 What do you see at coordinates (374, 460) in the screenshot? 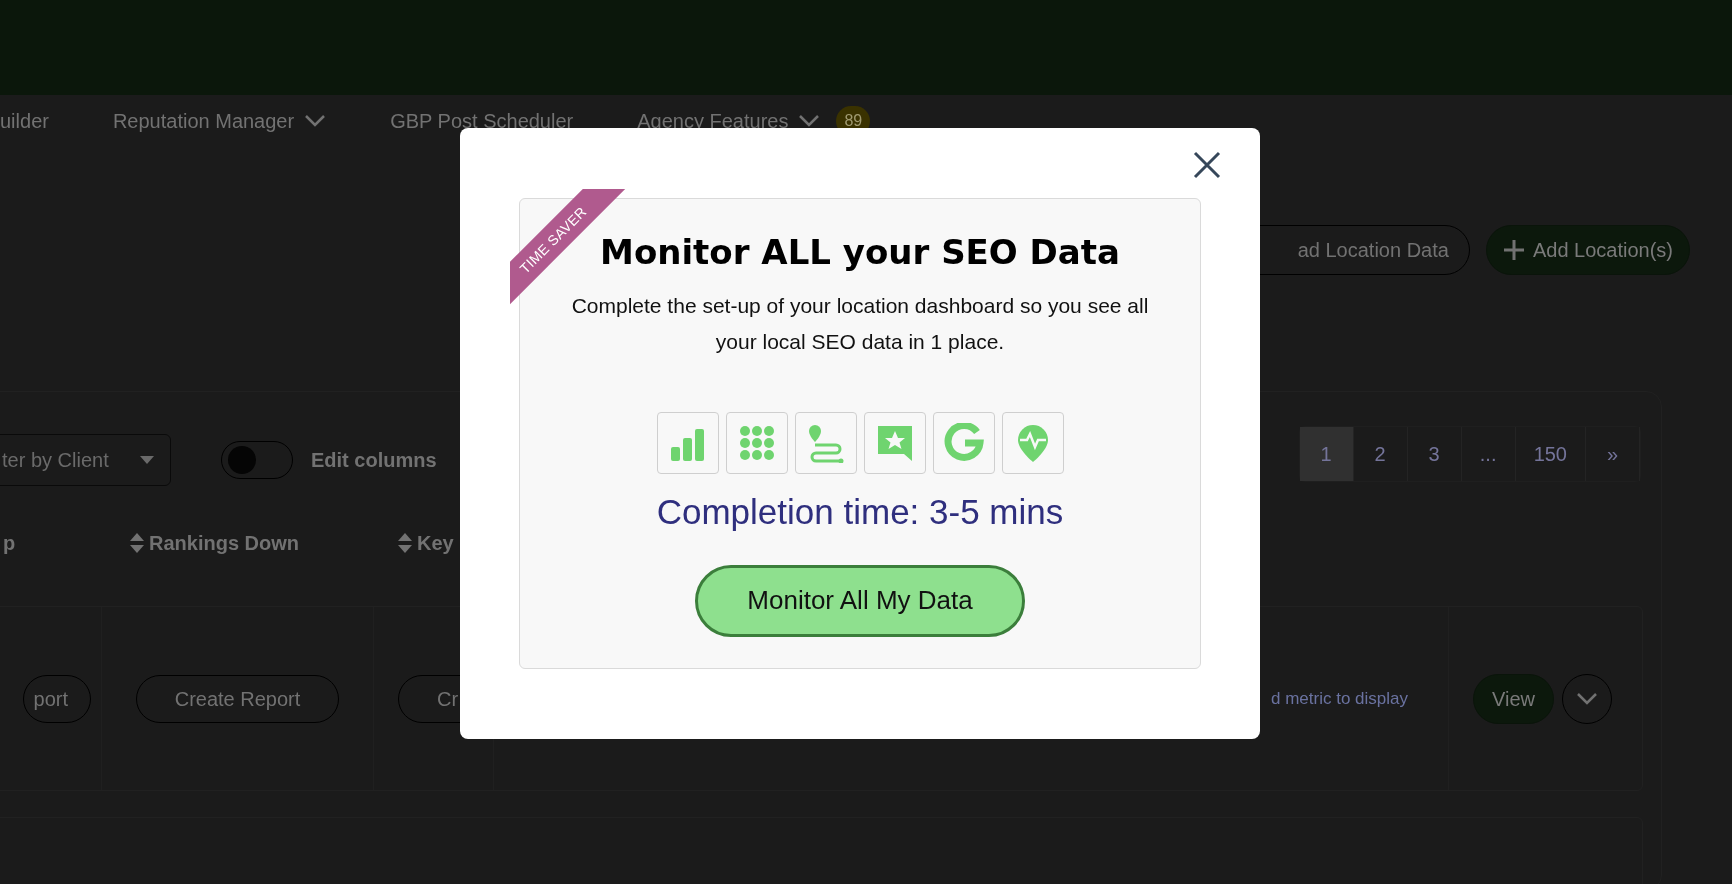
I see `edit-columns-label: Edit columns` at bounding box center [374, 460].